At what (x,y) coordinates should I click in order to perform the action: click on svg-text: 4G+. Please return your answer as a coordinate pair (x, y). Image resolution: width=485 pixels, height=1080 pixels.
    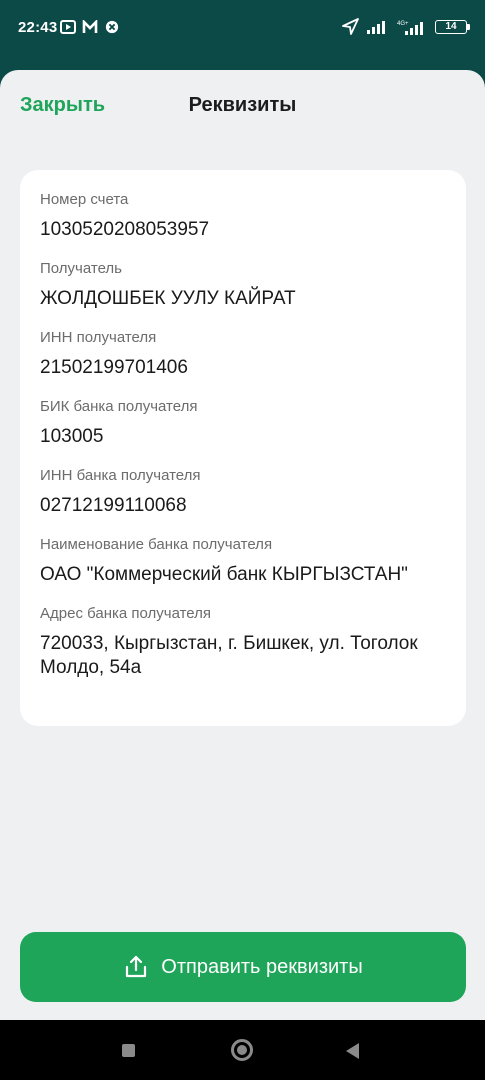
    Looking at the image, I should click on (403, 24).